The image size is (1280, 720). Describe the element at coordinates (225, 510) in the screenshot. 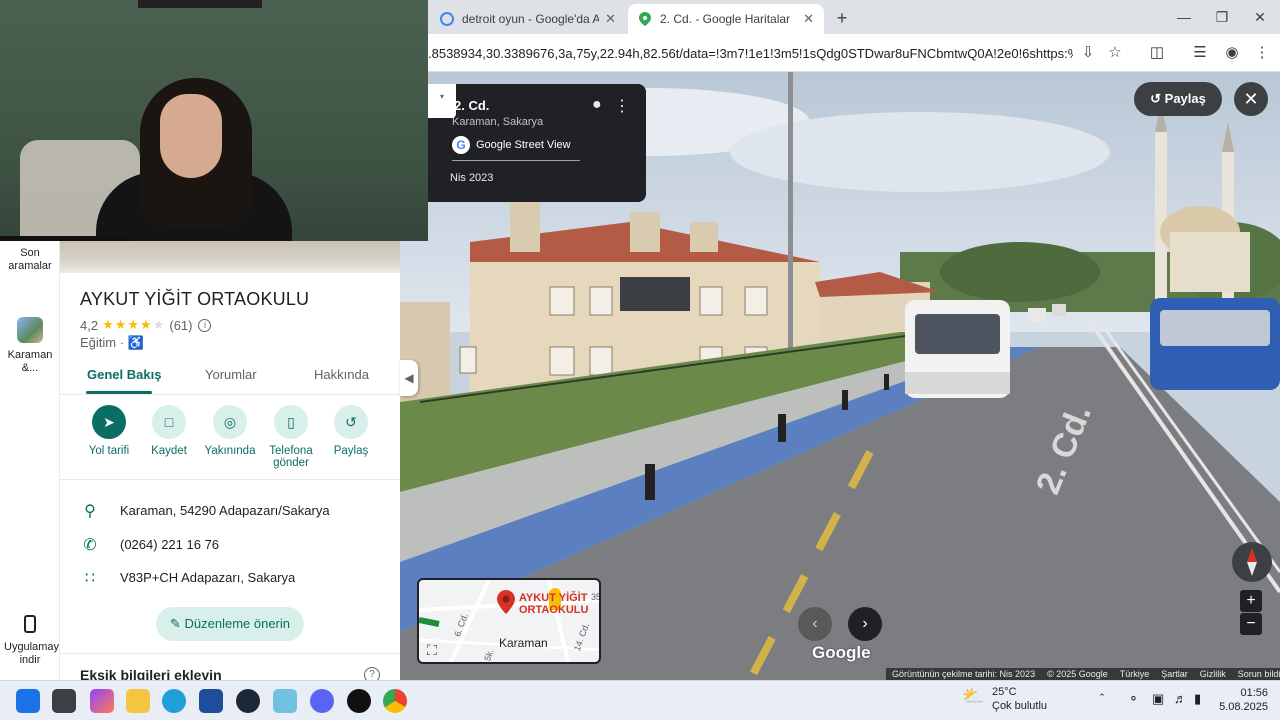

I see `address-text: Karaman, 54290 Adapazarı/Sakarya` at that location.